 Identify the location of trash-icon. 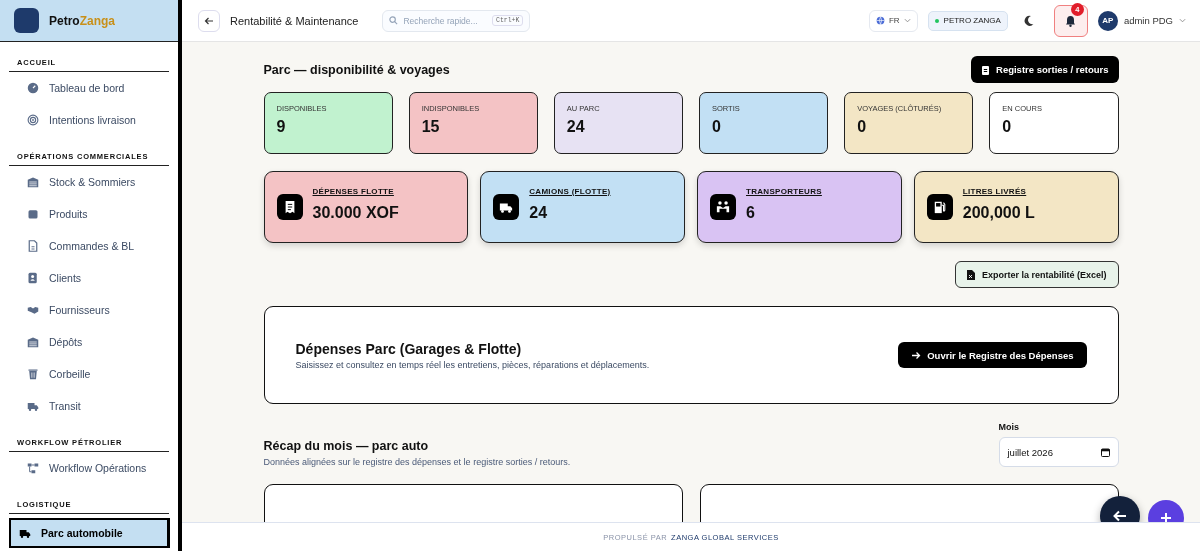
(33, 374).